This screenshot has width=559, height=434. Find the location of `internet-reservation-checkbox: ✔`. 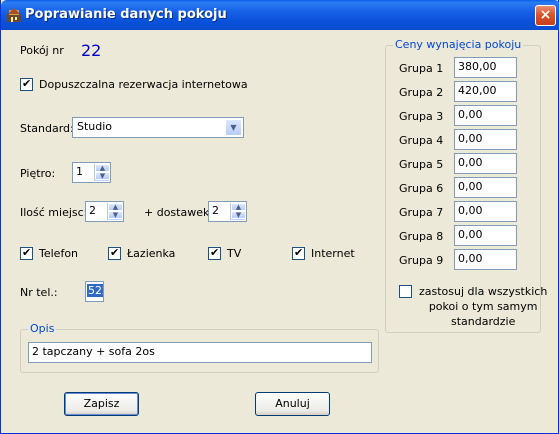

internet-reservation-checkbox: ✔ is located at coordinates (26, 84).